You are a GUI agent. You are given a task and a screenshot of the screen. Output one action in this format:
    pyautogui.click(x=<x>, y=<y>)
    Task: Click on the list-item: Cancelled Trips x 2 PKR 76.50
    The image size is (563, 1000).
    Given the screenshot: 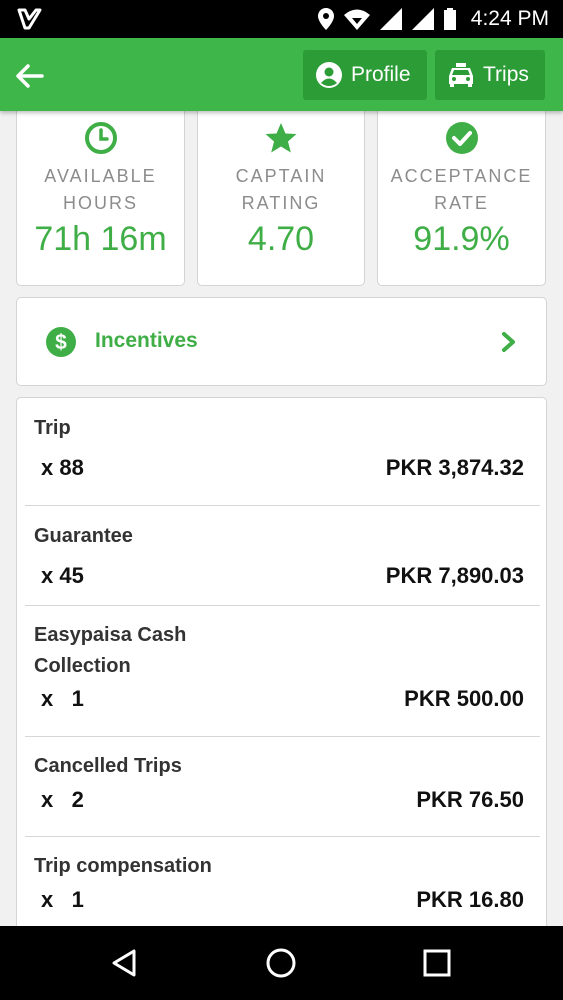 What is the action you would take?
    pyautogui.click(x=281, y=787)
    